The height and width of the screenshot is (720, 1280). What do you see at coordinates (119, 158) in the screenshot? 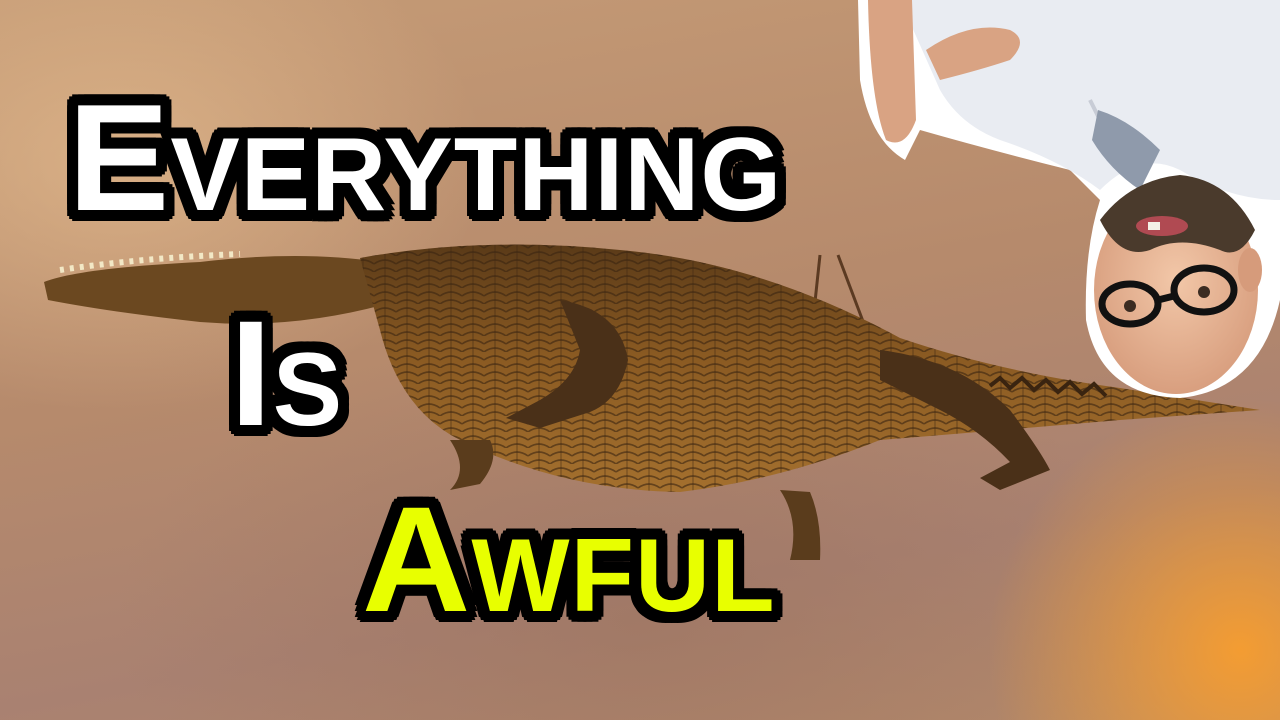
I see `title-initial: E` at bounding box center [119, 158].